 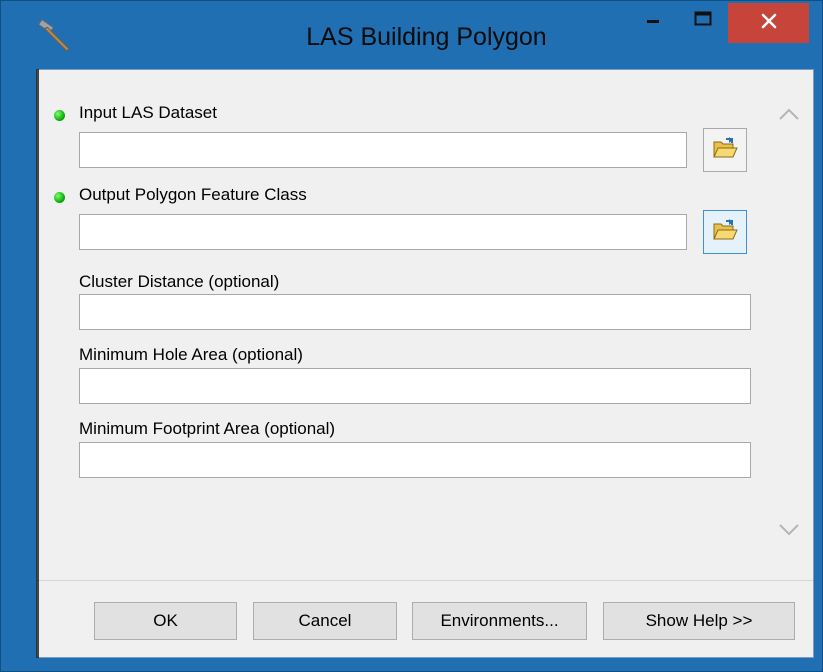 What do you see at coordinates (415, 312) in the screenshot?
I see `cluster-distance-field` at bounding box center [415, 312].